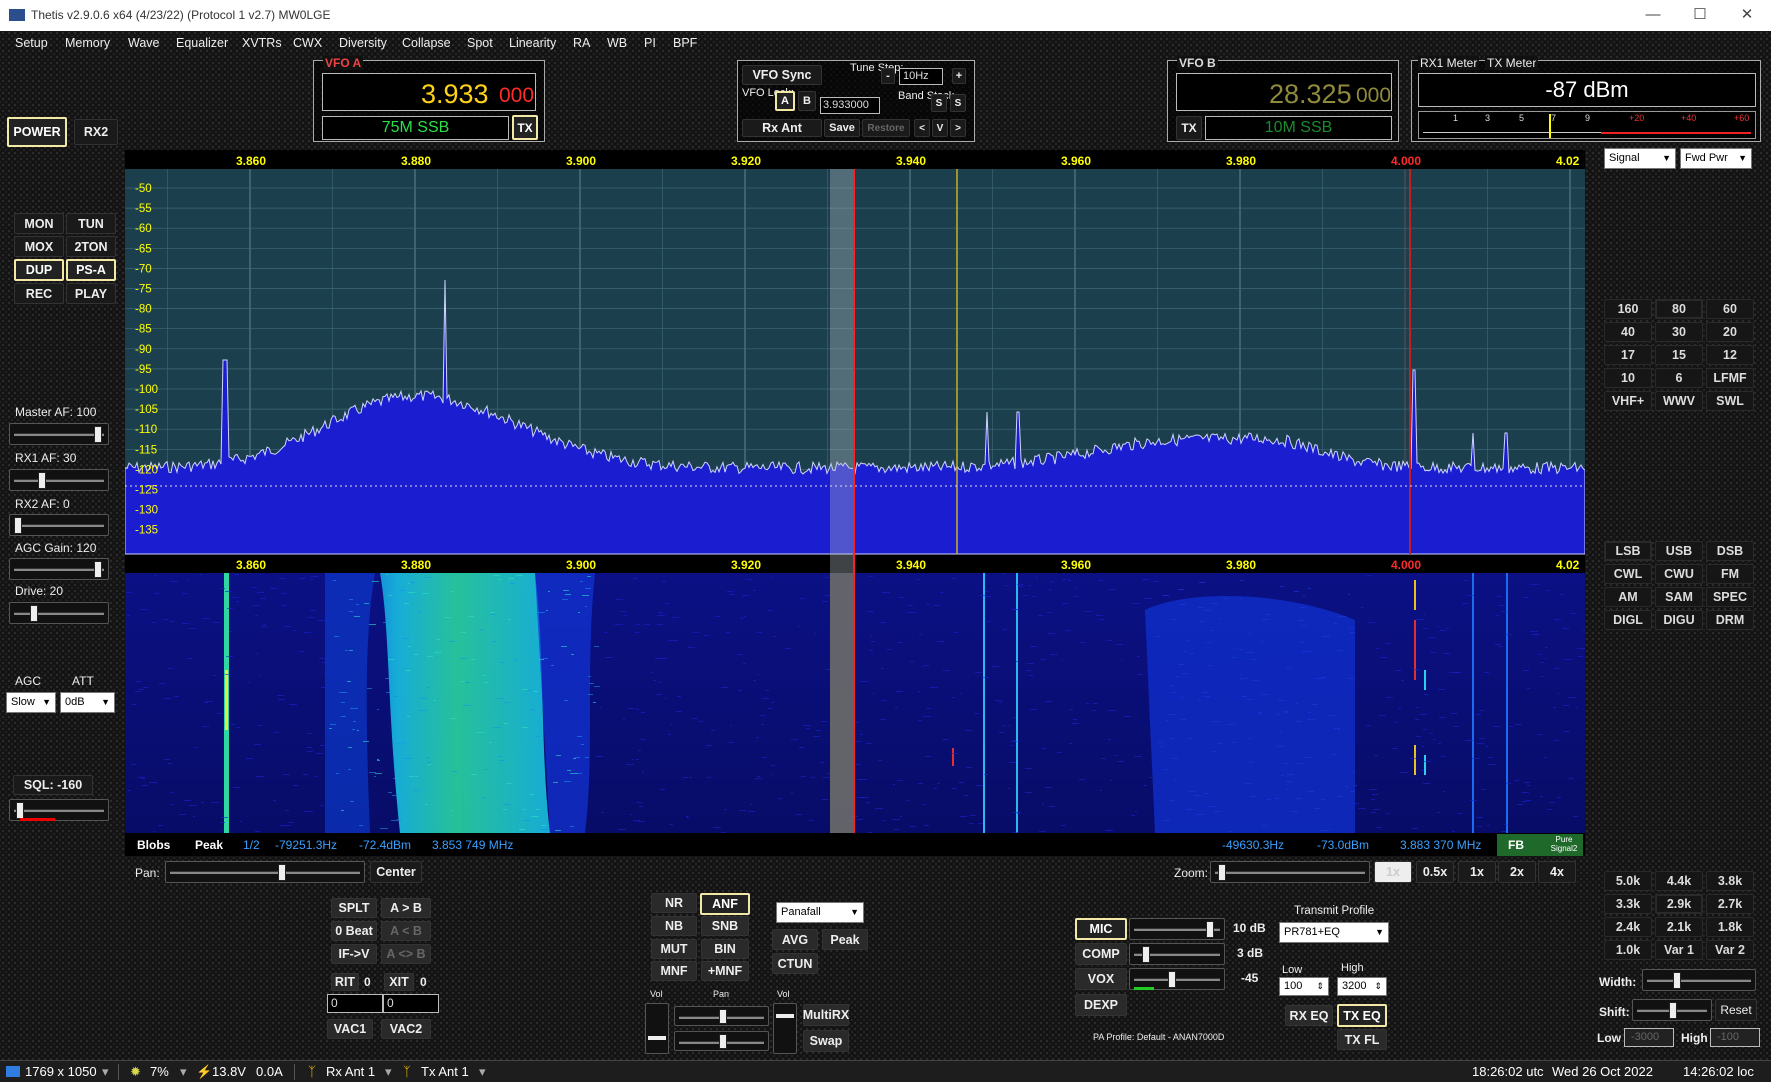 The height and width of the screenshot is (1082, 1771). I want to click on mode-button-cwu: CWU, so click(1679, 574).